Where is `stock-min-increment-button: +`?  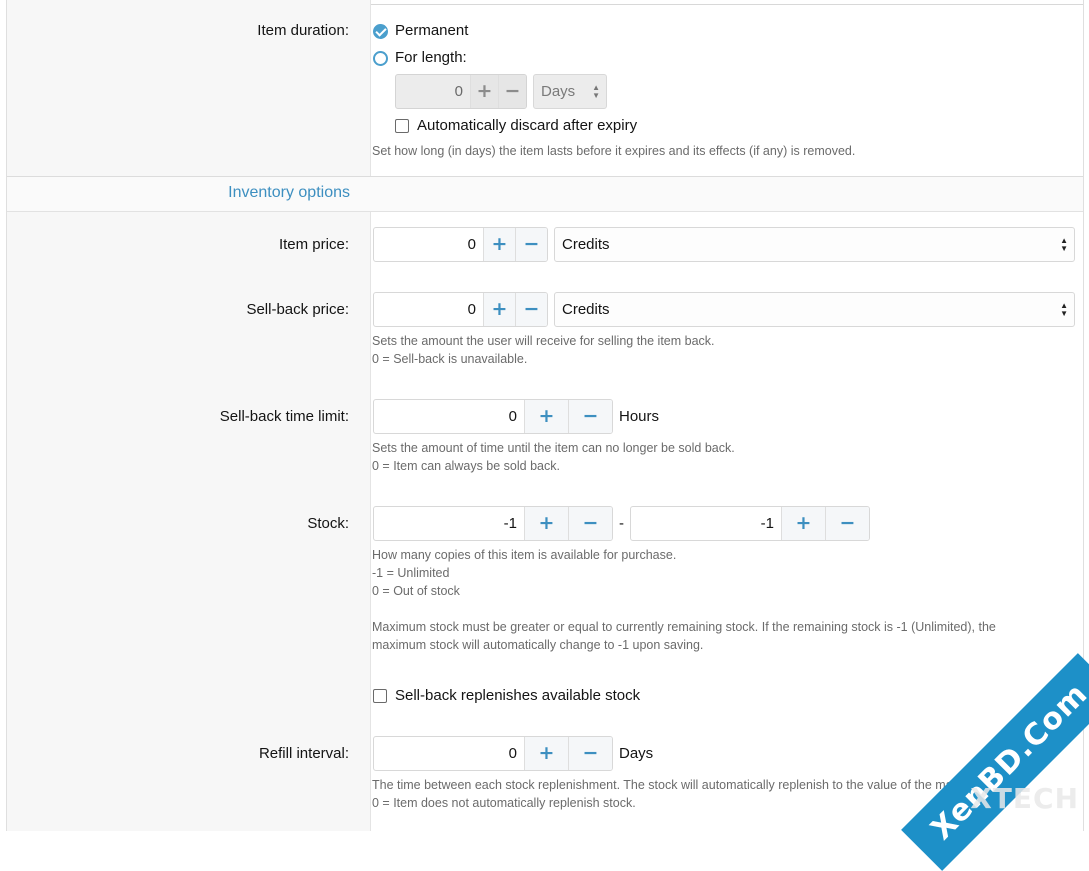
stock-min-increment-button: + is located at coordinates (546, 523).